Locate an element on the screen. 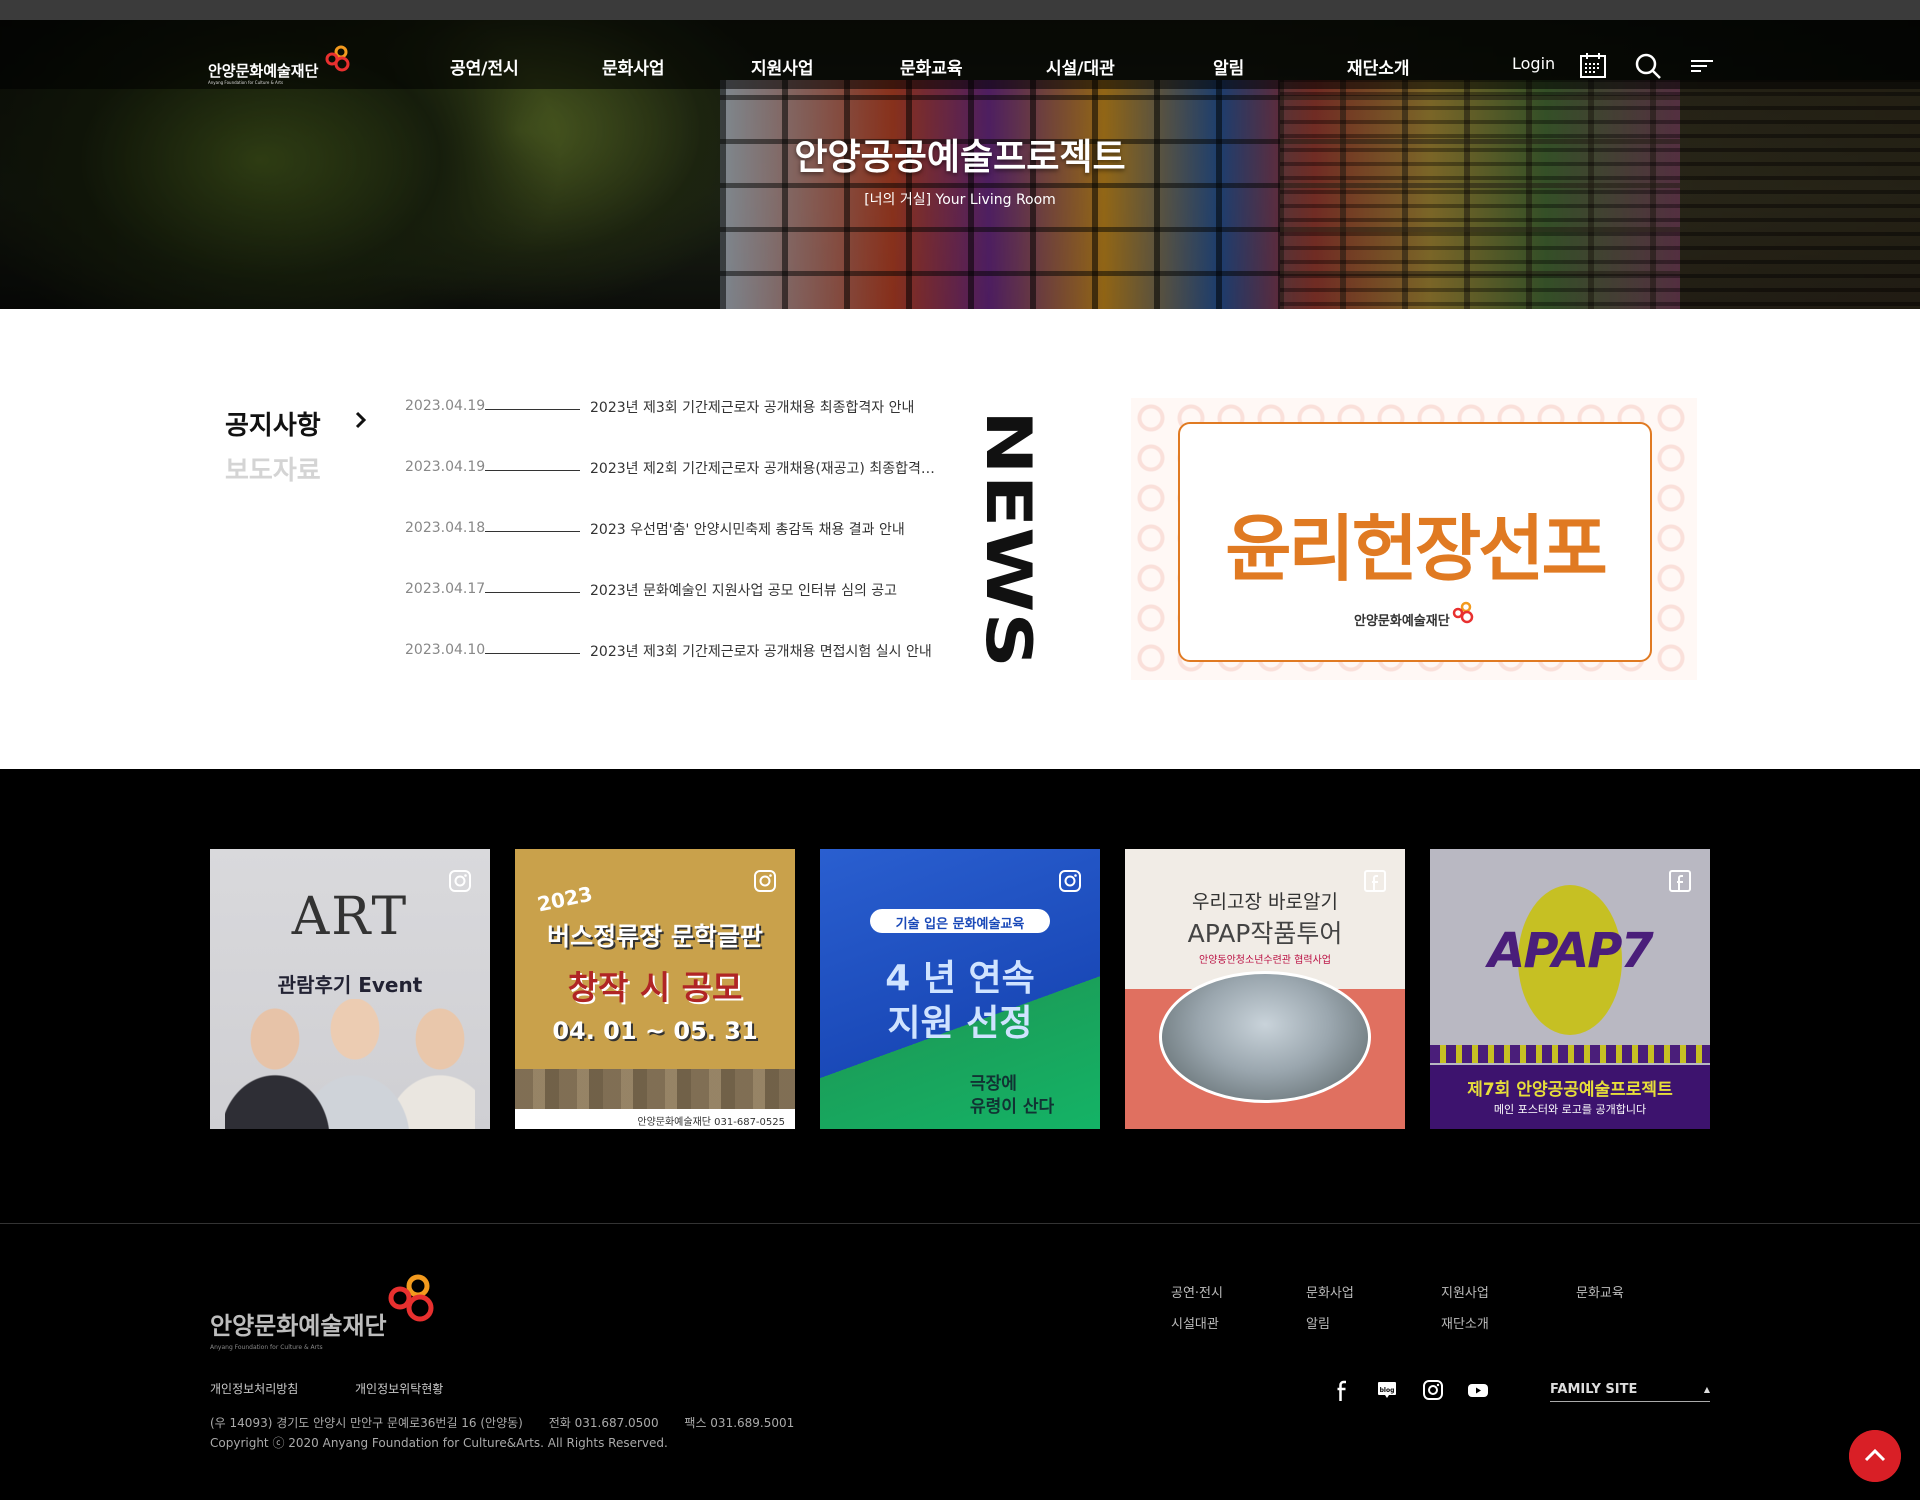 This screenshot has height=1500, width=1920. browser-top-strip is located at coordinates (960, 10).